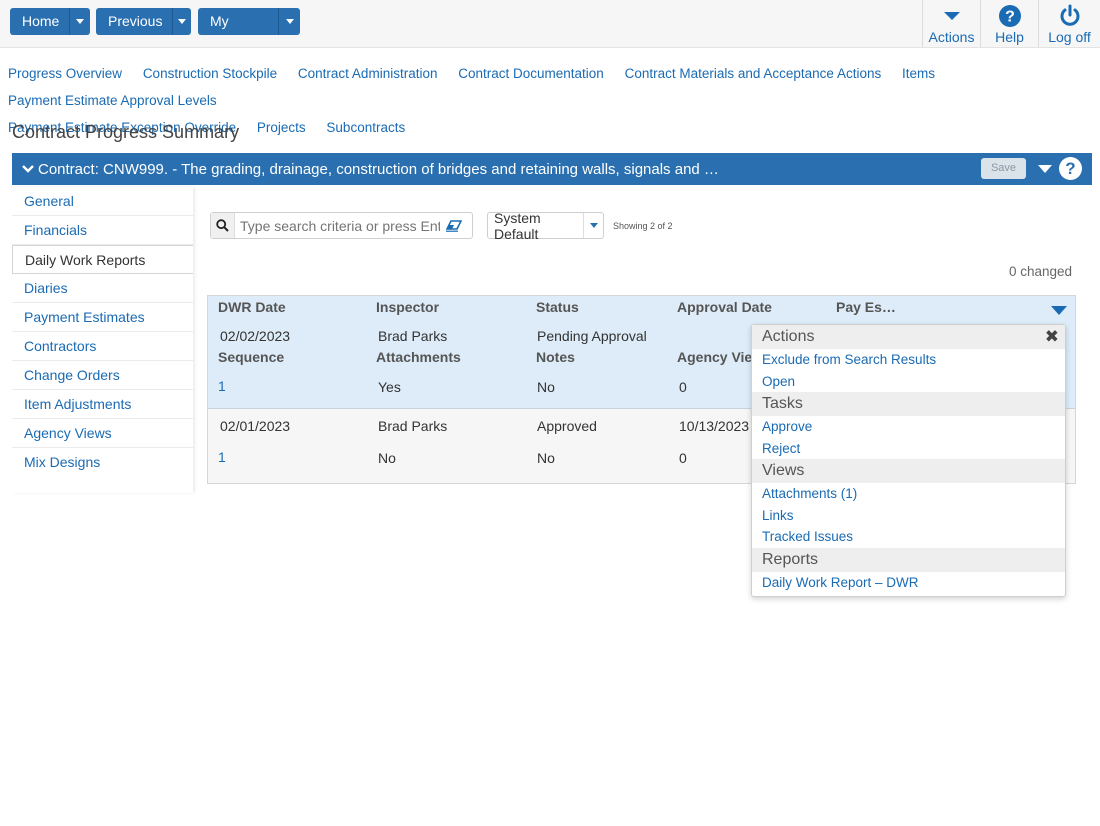  Describe the element at coordinates (102, 462) in the screenshot. I see `sidebar-item-mix-designs: Mix Designs` at that location.